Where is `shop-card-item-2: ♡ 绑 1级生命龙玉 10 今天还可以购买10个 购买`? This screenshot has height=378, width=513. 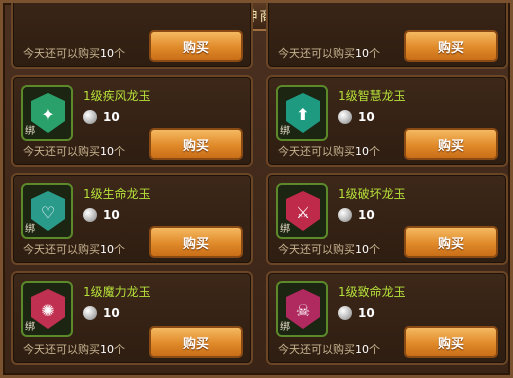 shop-card-item-2: ♡ 绑 1级生命龙玉 10 今天还可以购买10个 购买 is located at coordinates (132, 219).